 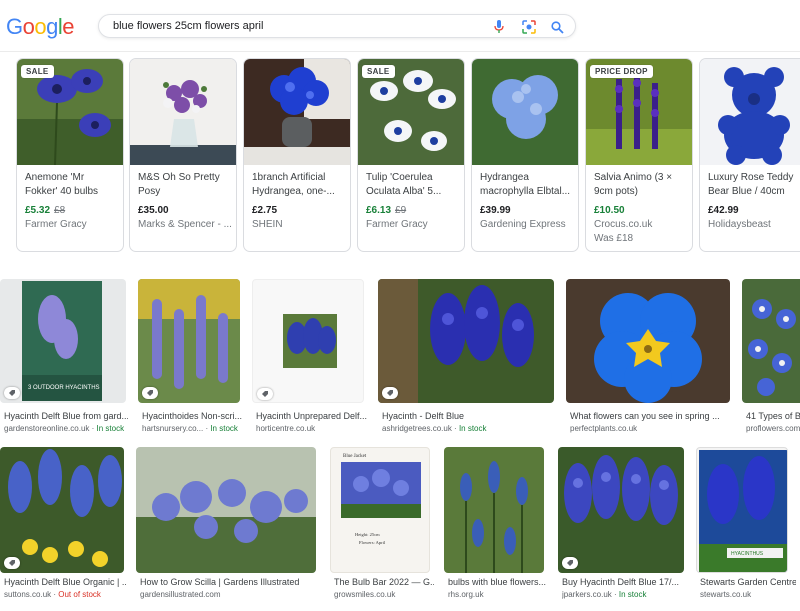 I want to click on product-image: PRICE DROP, so click(x=639, y=112).